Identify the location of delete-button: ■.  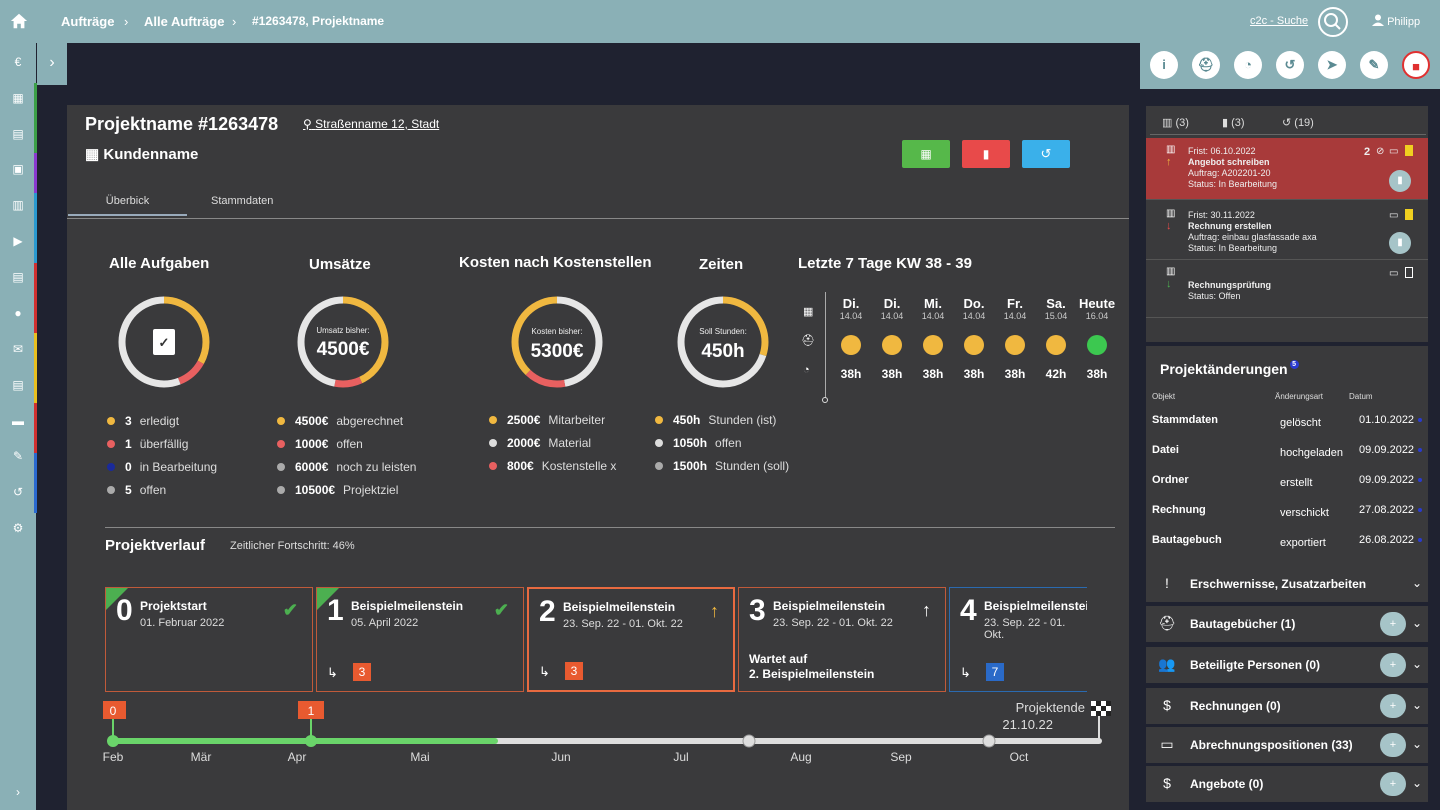
(1416, 65).